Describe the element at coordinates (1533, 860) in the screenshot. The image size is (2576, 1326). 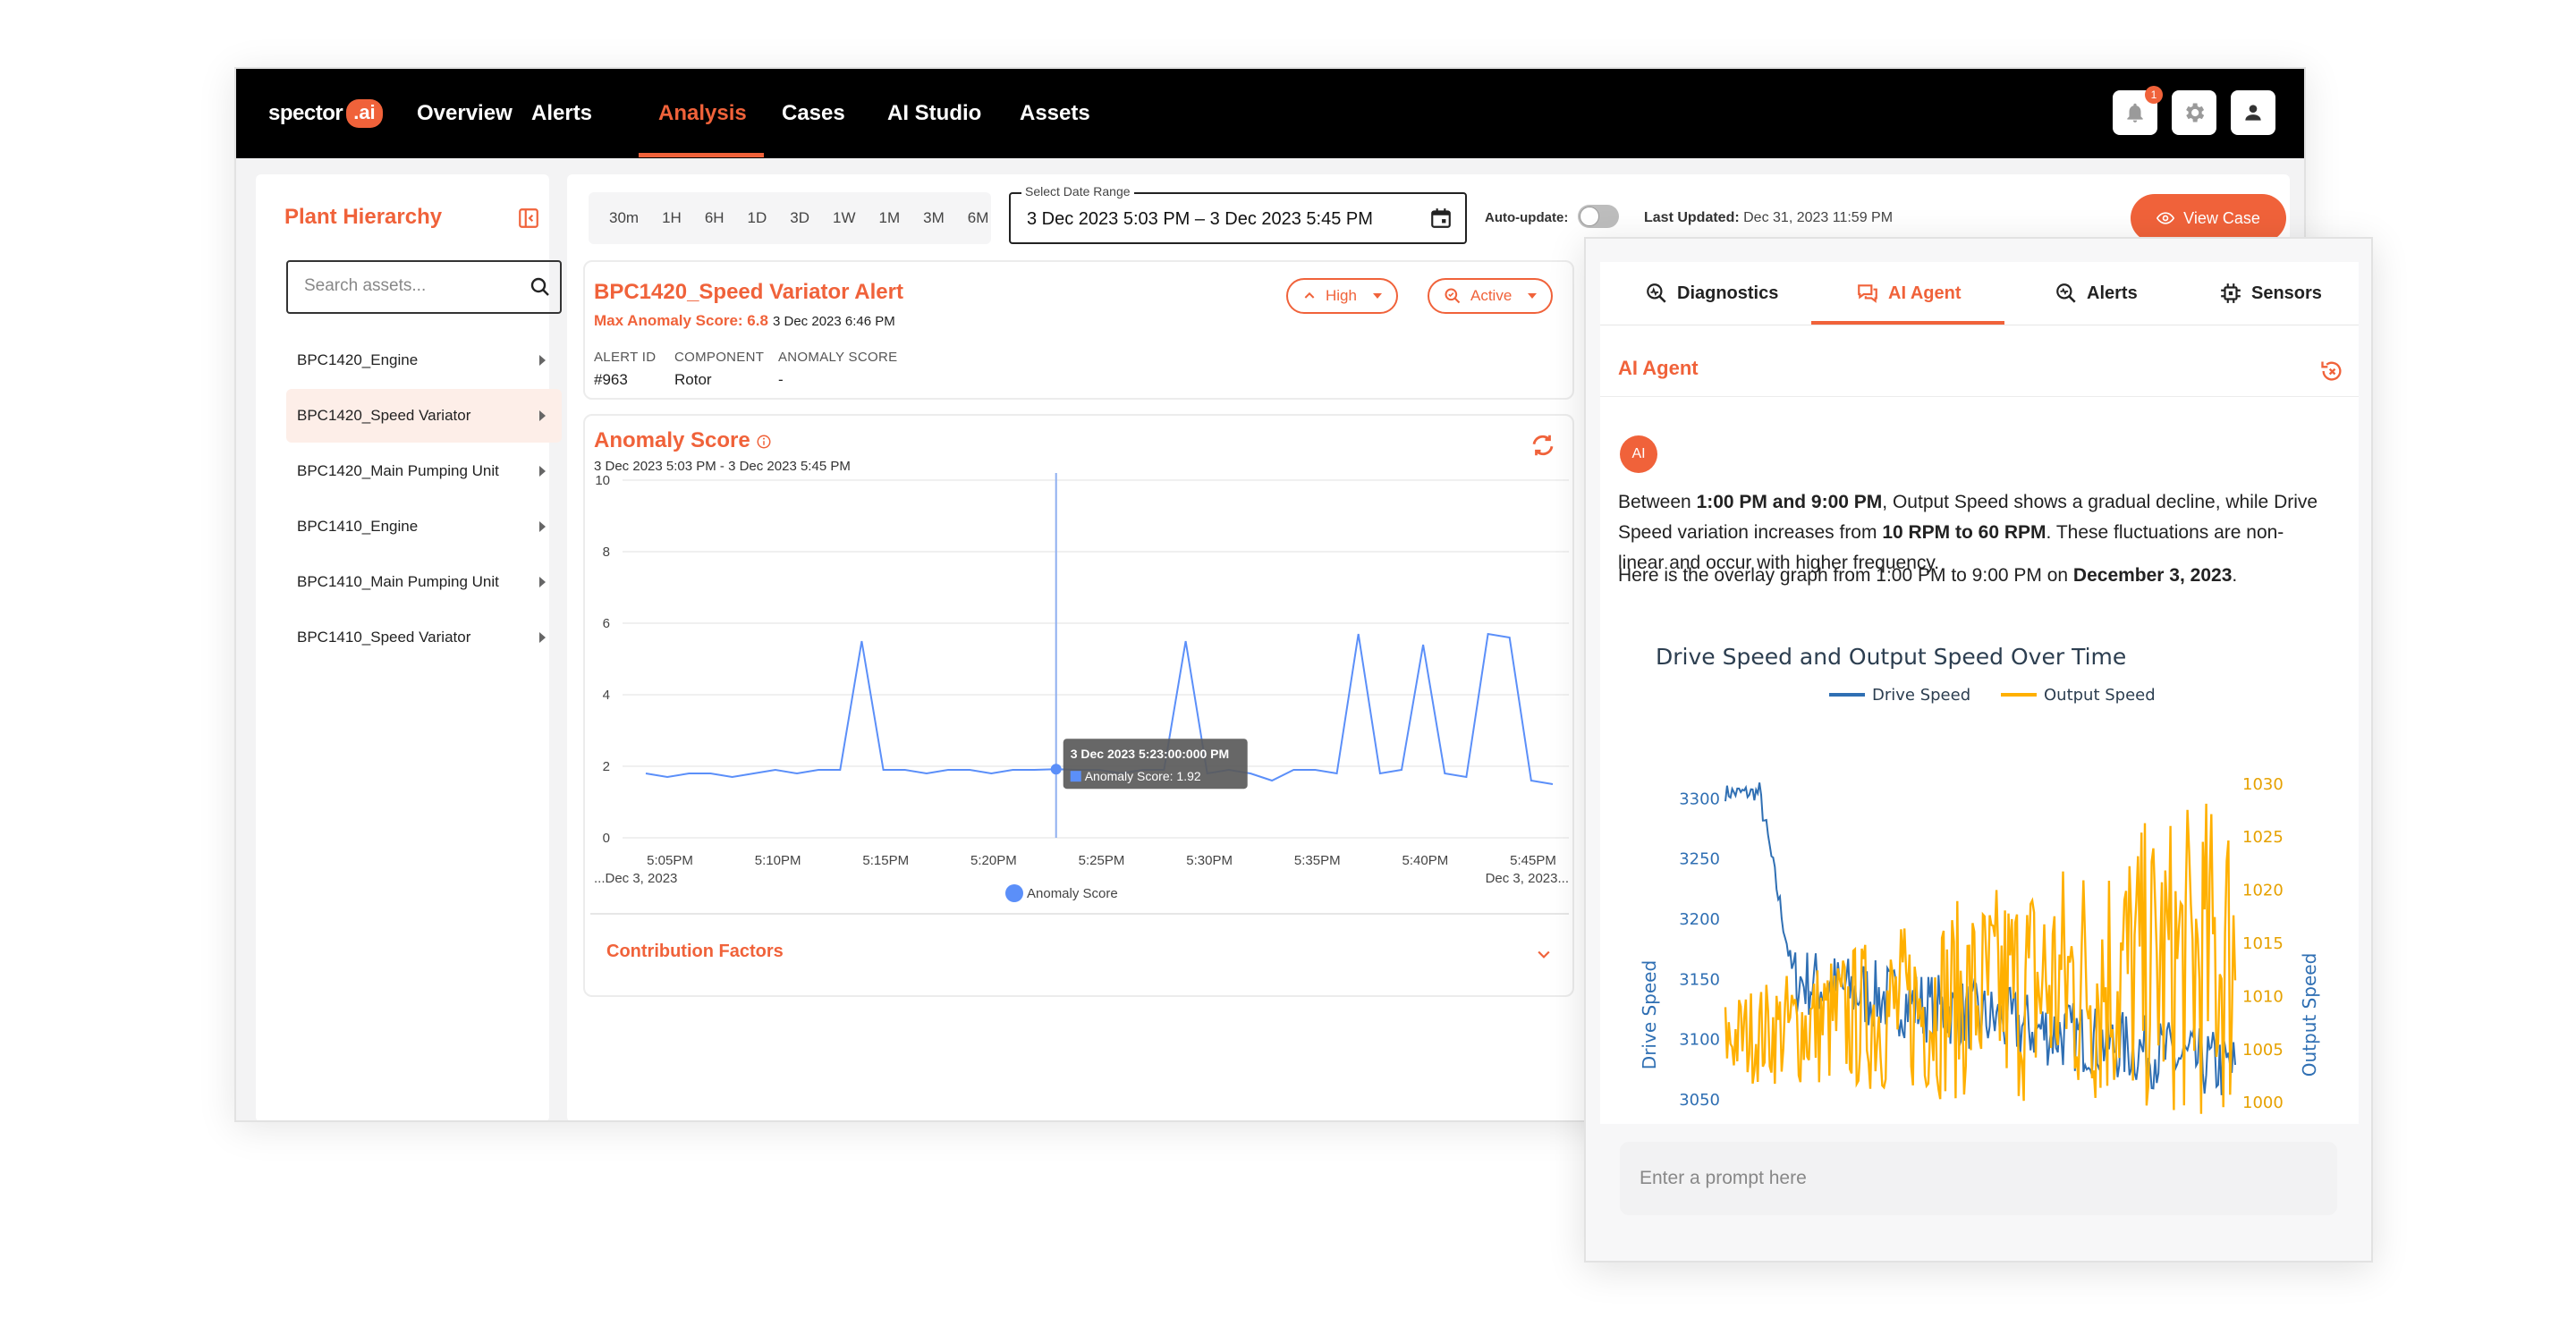
I see `x-tick-label: 5:45PM` at that location.